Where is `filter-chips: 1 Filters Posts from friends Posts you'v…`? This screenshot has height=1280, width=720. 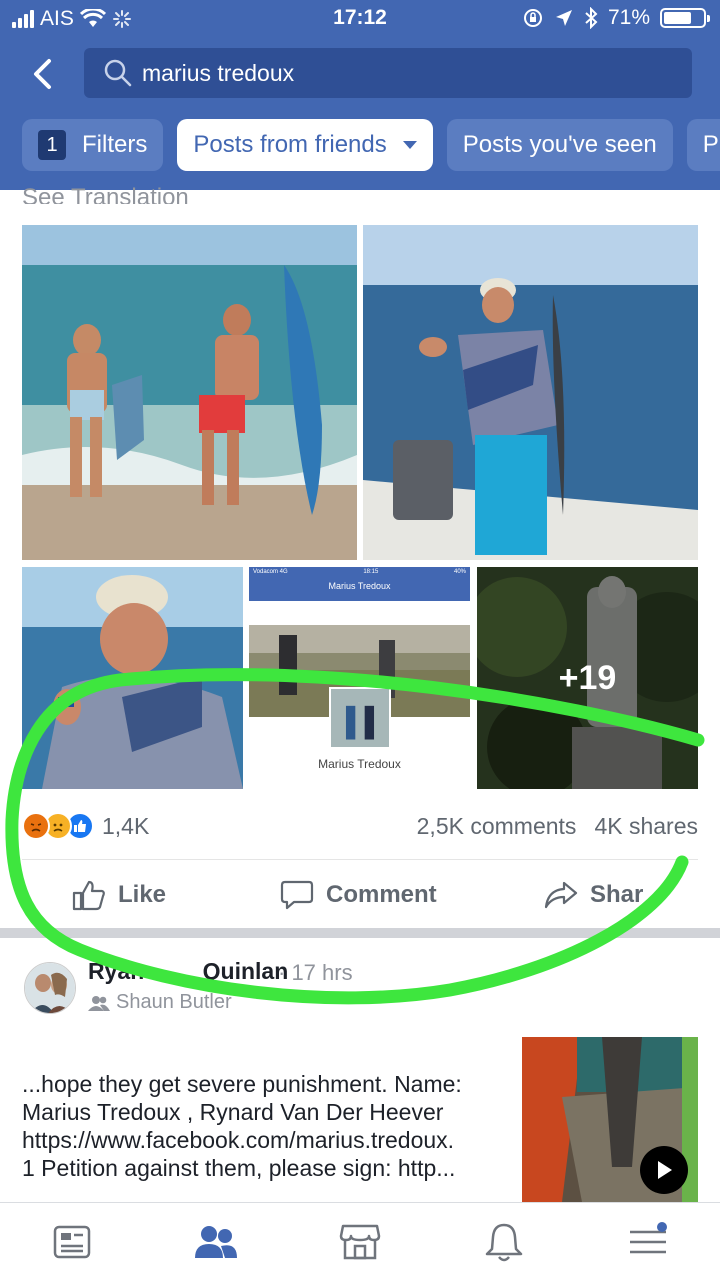
filter-chips: 1 Filters Posts from friends Posts you'v… is located at coordinates (371, 145).